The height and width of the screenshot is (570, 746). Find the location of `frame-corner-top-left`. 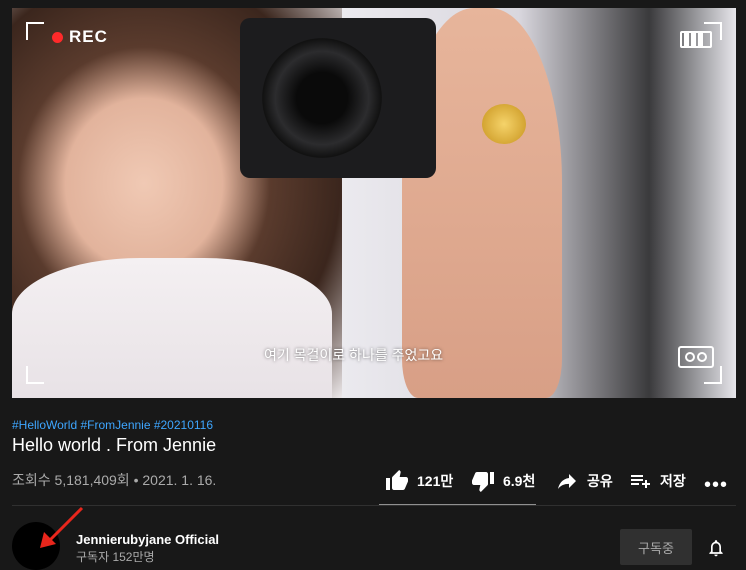

frame-corner-top-left is located at coordinates (35, 31).